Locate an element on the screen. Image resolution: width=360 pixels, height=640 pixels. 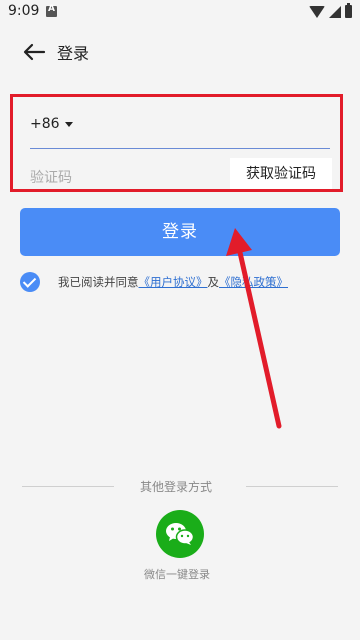
wechat-login-label: 微信一键登录 is located at coordinates (177, 574).